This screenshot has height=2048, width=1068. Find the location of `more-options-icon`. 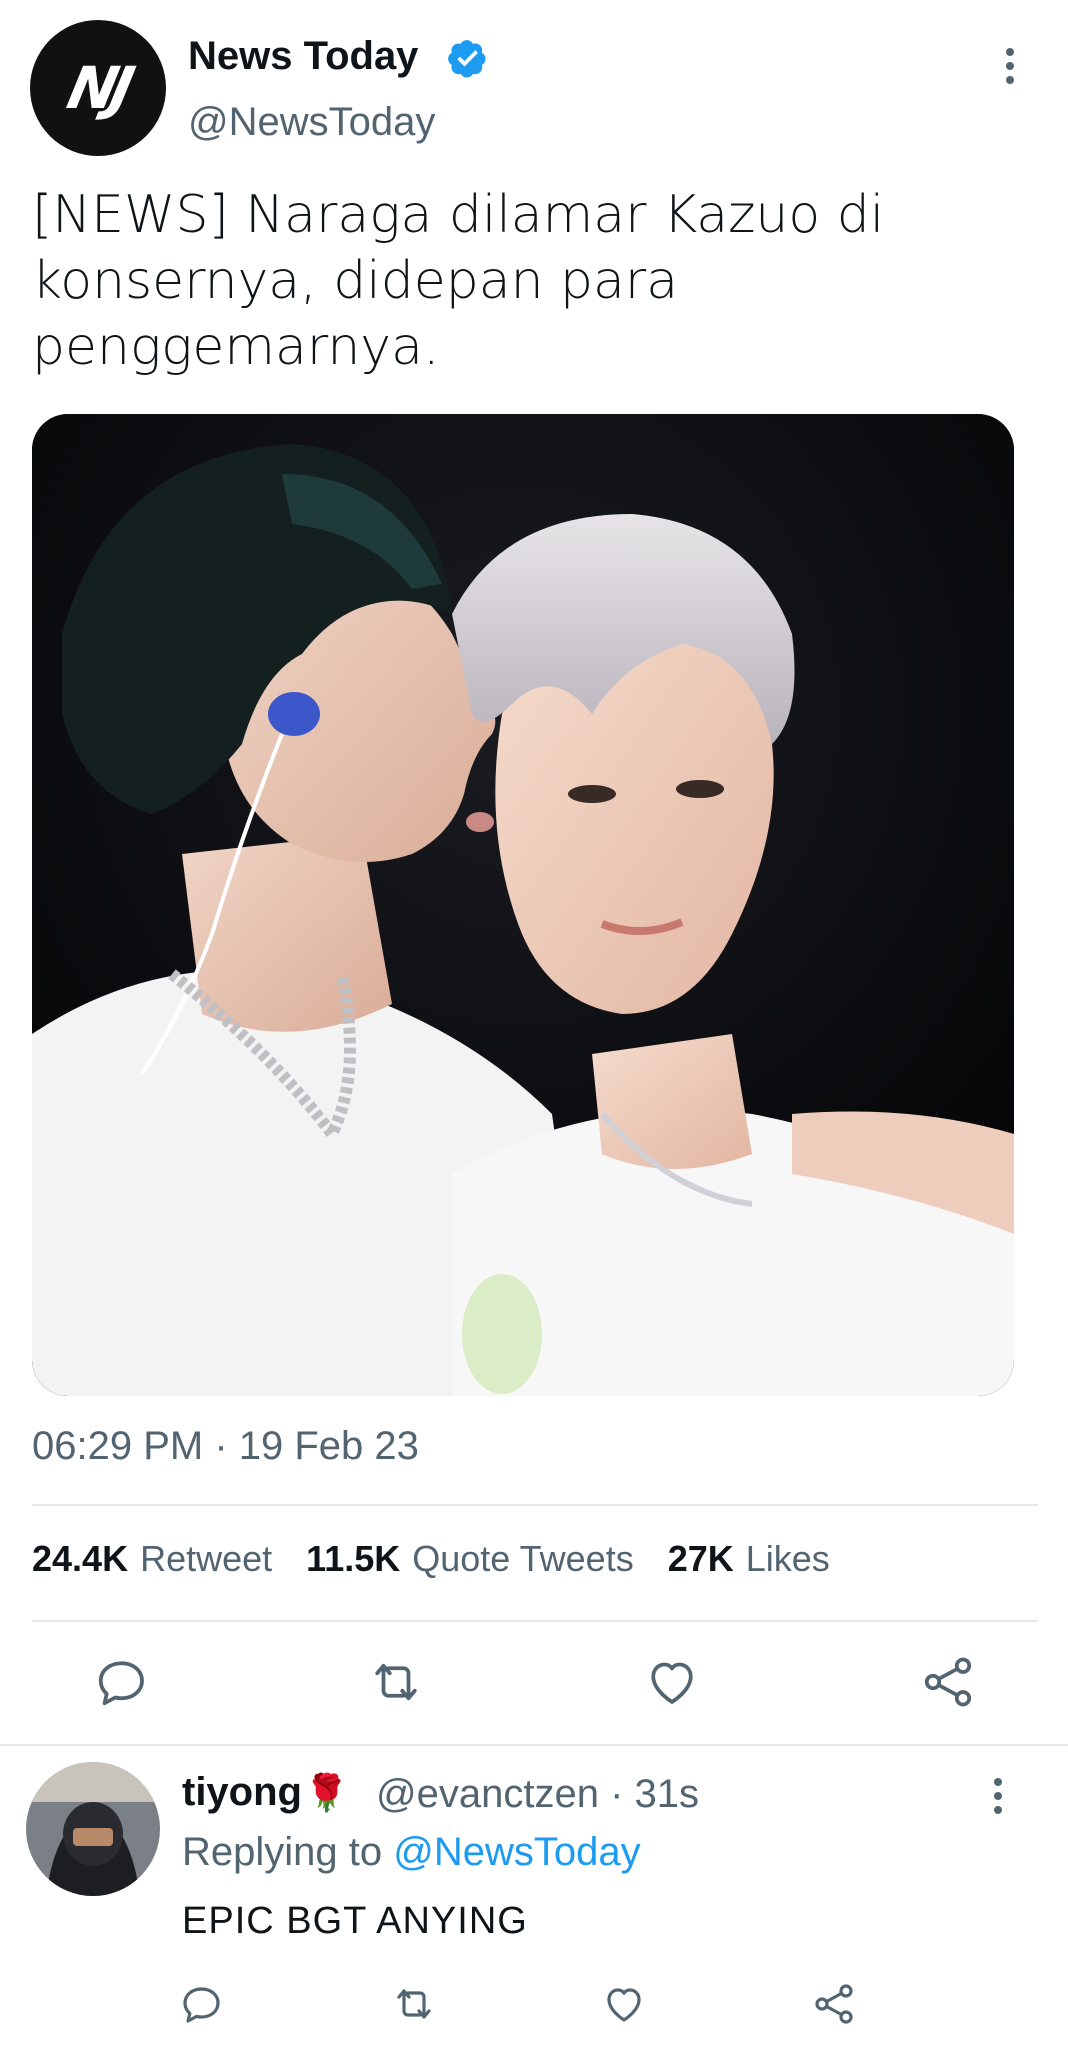

more-options-icon is located at coordinates (1010, 66).